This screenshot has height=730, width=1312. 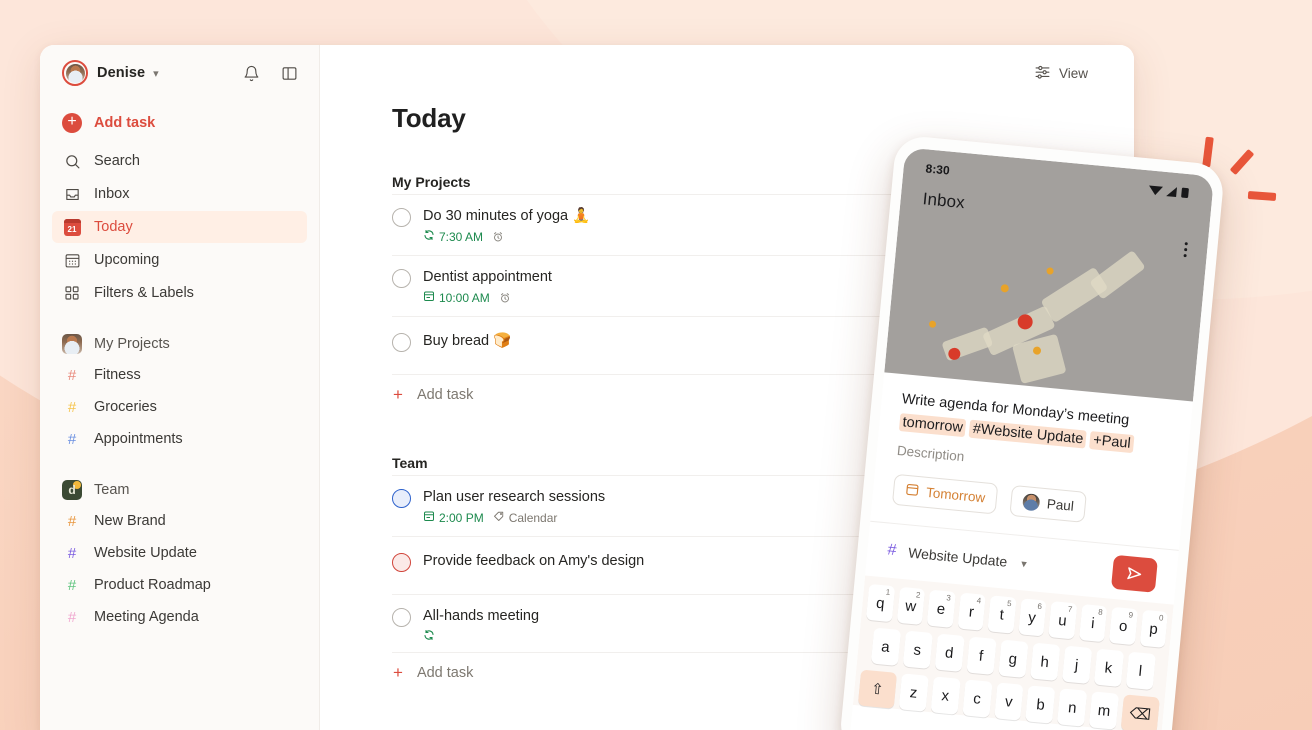 I want to click on calendar-icon, so click(x=429, y=297).